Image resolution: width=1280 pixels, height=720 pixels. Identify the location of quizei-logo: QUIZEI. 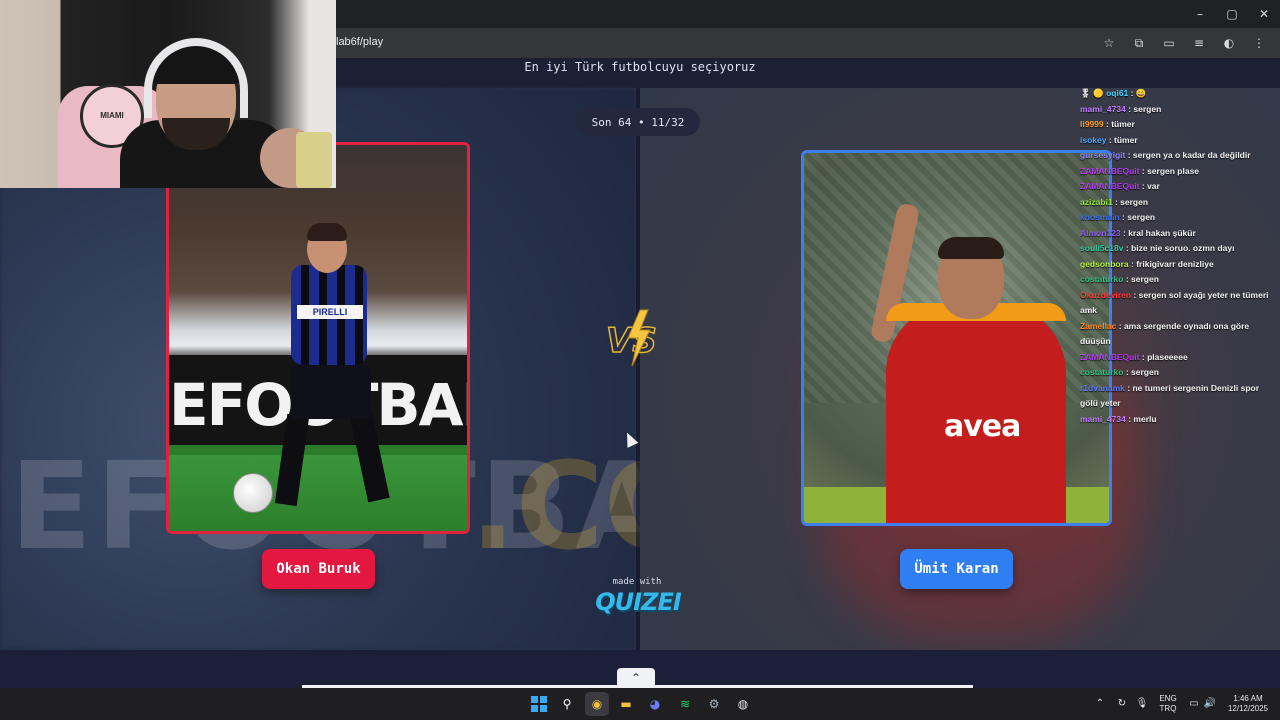
(638, 602).